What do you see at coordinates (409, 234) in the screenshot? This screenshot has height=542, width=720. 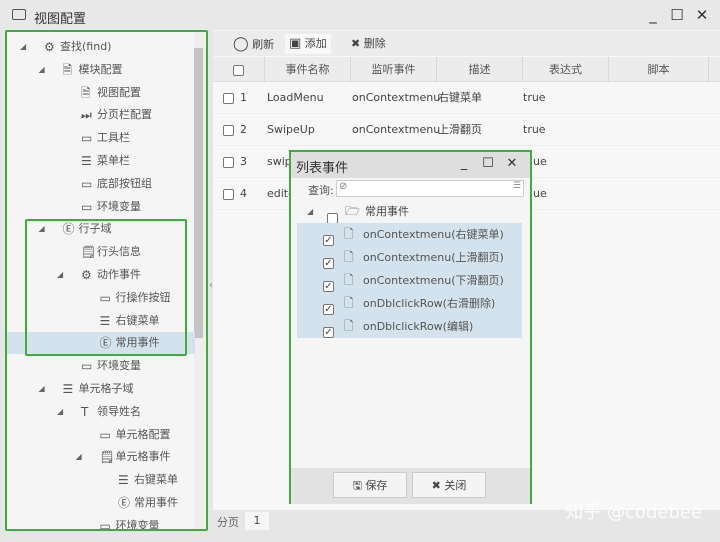 I see `event-list-item: ✓ 🗋 onContextmenu(右键菜单)` at bounding box center [409, 234].